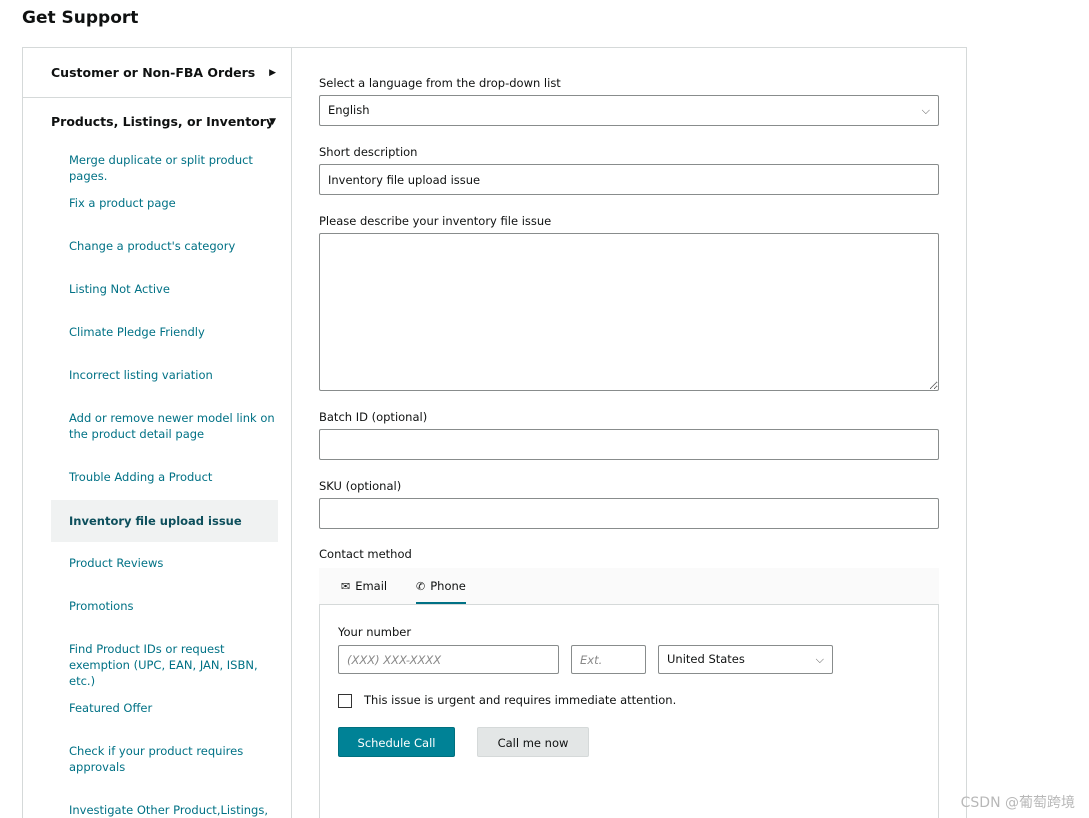 Image resolution: width=1089 pixels, height=818 pixels. Describe the element at coordinates (629, 444) in the screenshot. I see `batch-id-input` at that location.